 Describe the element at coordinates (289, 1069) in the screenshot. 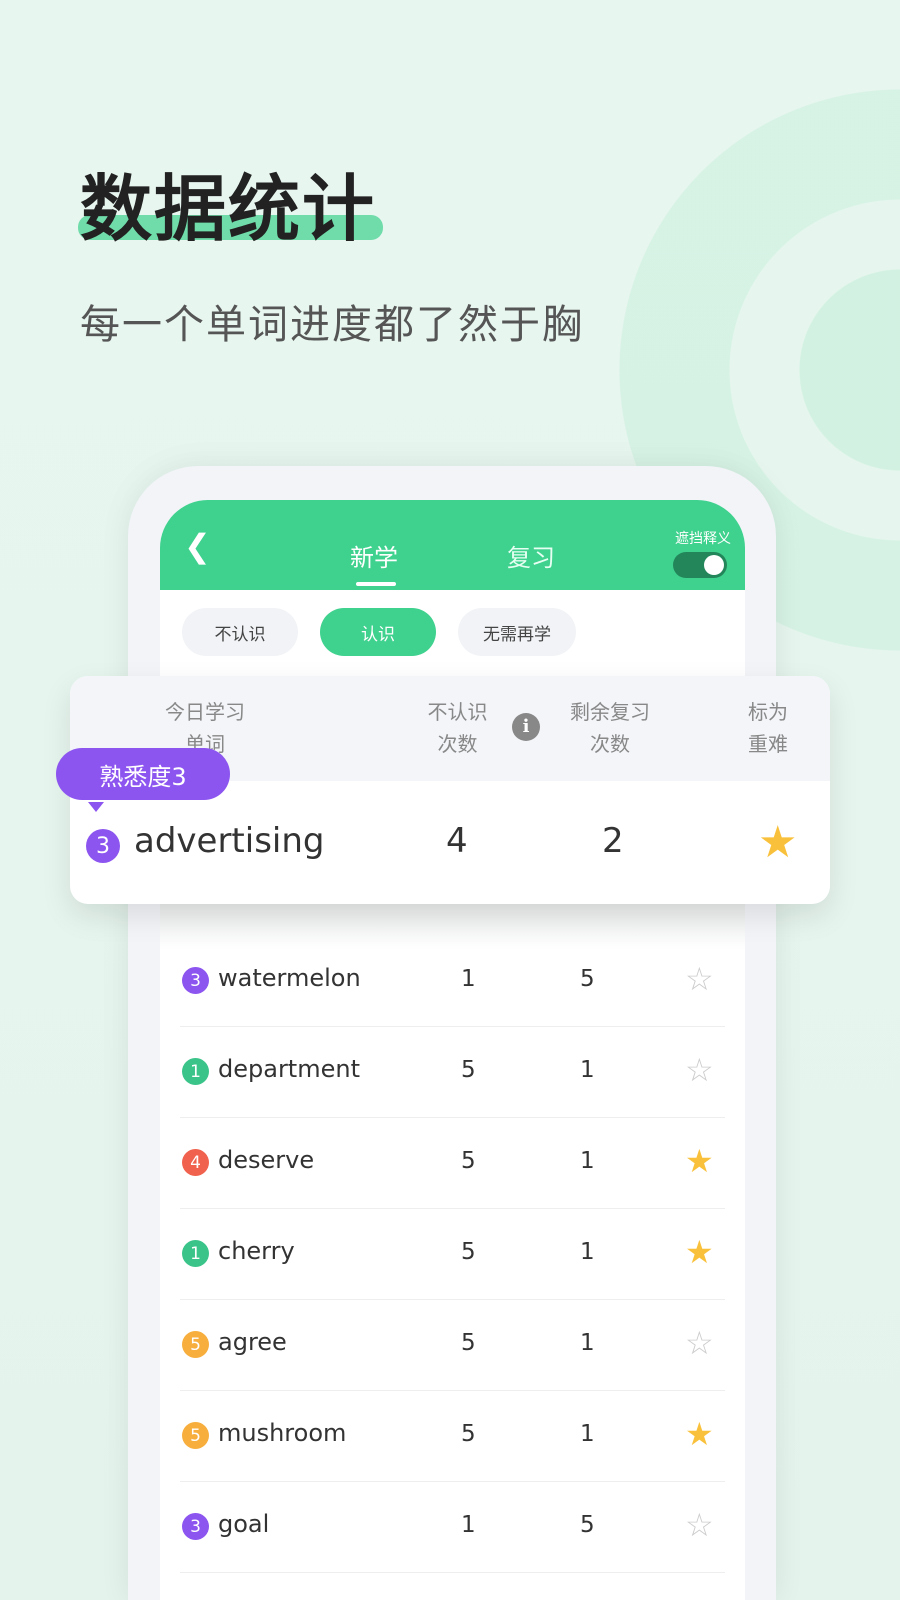

I see `word: department` at that location.